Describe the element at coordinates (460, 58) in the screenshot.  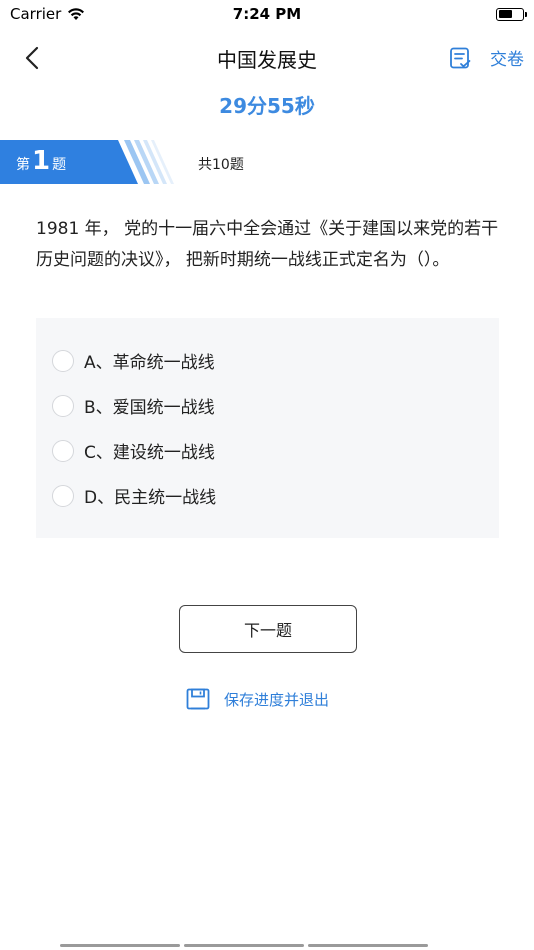
I see `answer-sheet-icon` at that location.